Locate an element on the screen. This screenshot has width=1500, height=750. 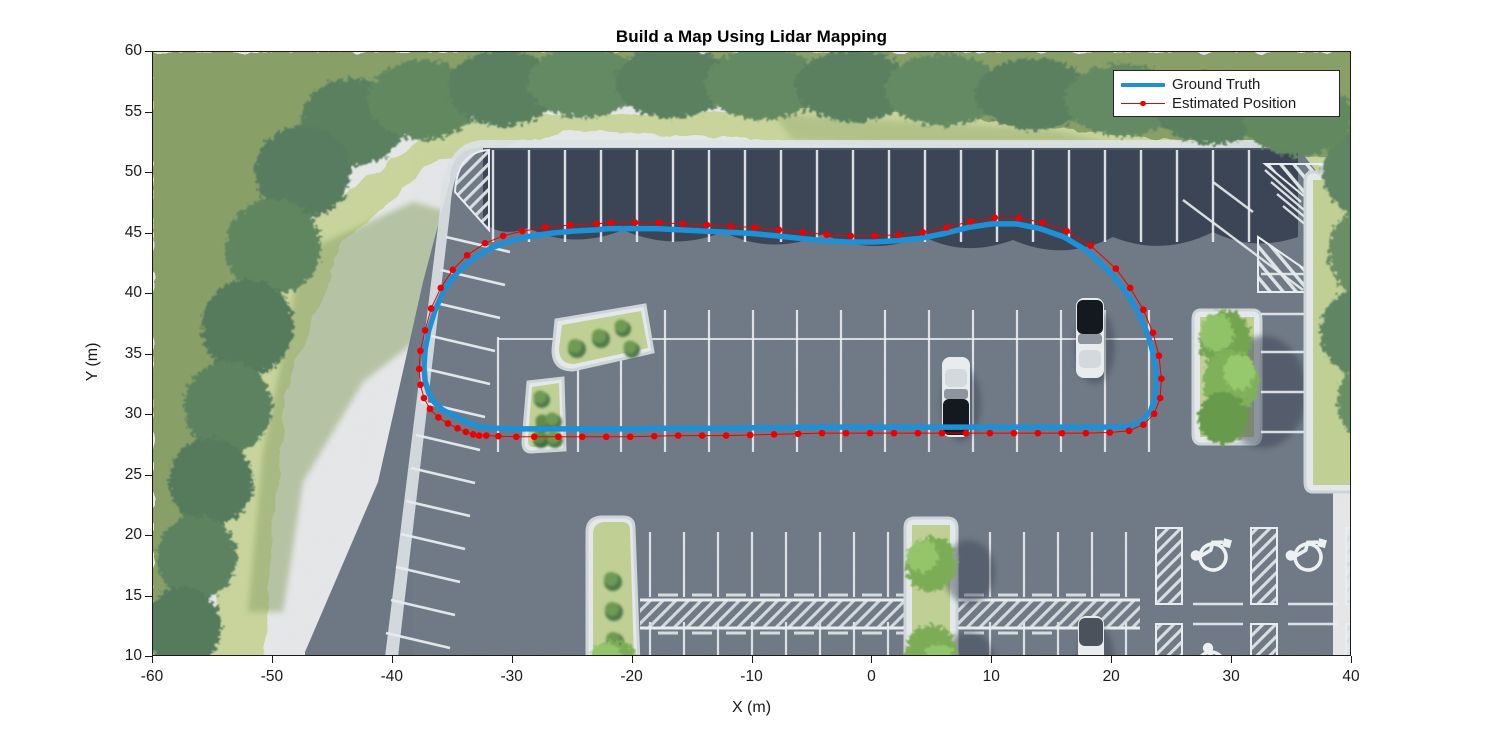
estimated-position-line is located at coordinates (790, 327).